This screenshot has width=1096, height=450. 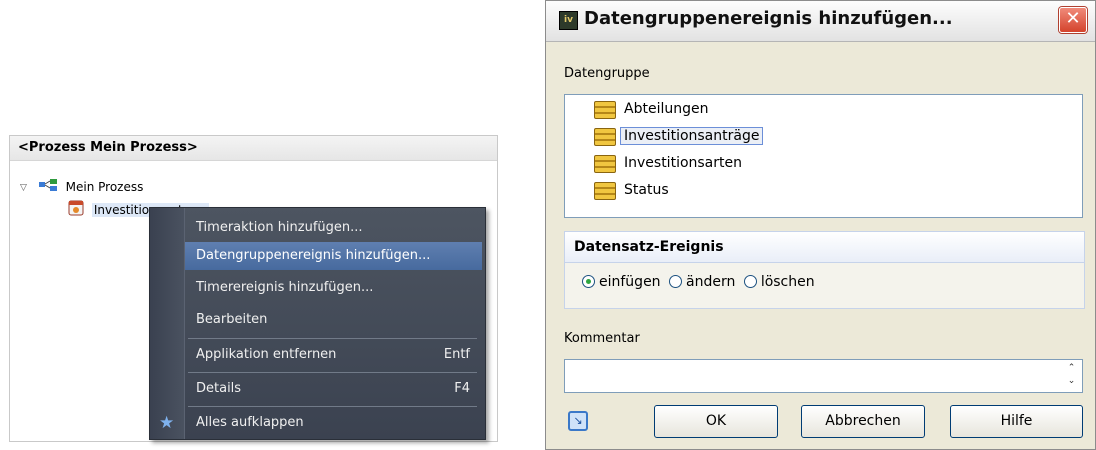 What do you see at coordinates (104, 187) in the screenshot?
I see `tree-root-label: Mein Prozess` at bounding box center [104, 187].